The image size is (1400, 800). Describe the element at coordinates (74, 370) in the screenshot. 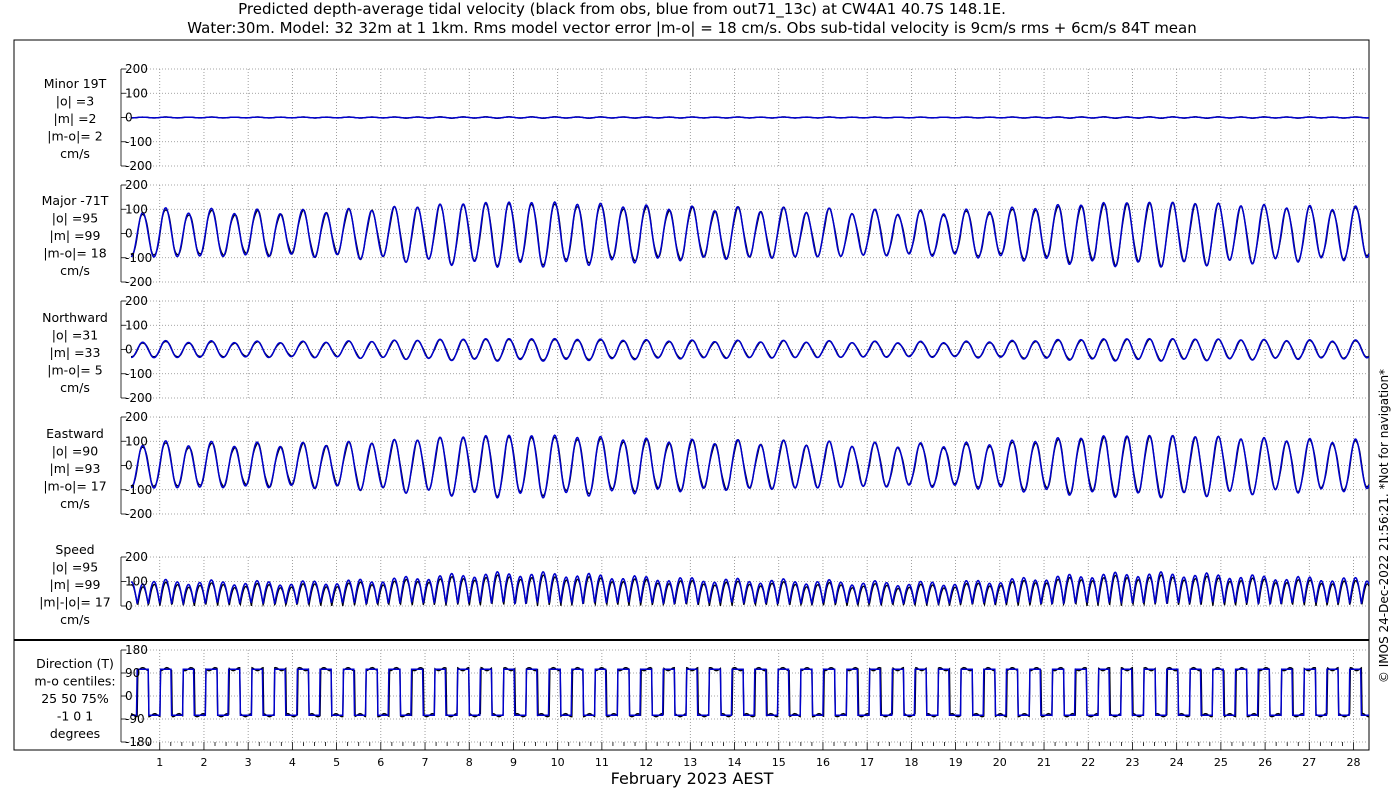

I see `panel-stat-label: |m-o|= 5` at that location.